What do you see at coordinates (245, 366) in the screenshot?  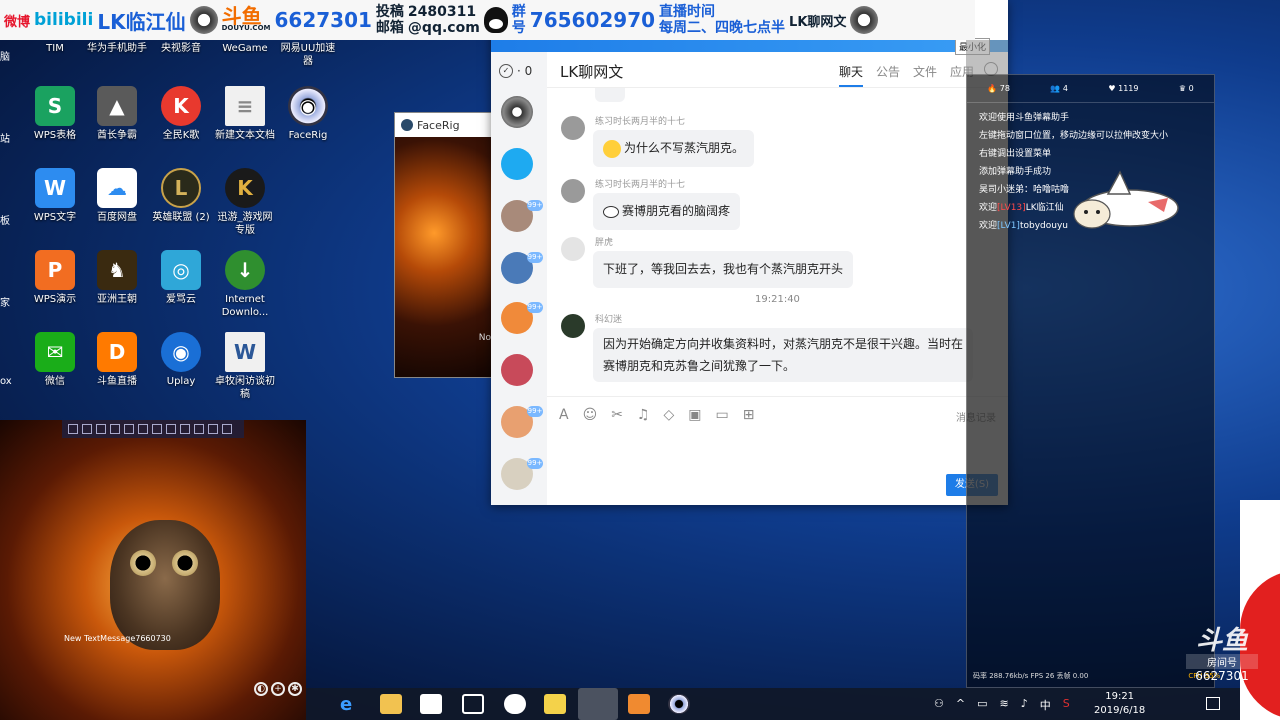 I see `desktop-icon-draft: W 卓牧闲访谈初稿` at bounding box center [245, 366].